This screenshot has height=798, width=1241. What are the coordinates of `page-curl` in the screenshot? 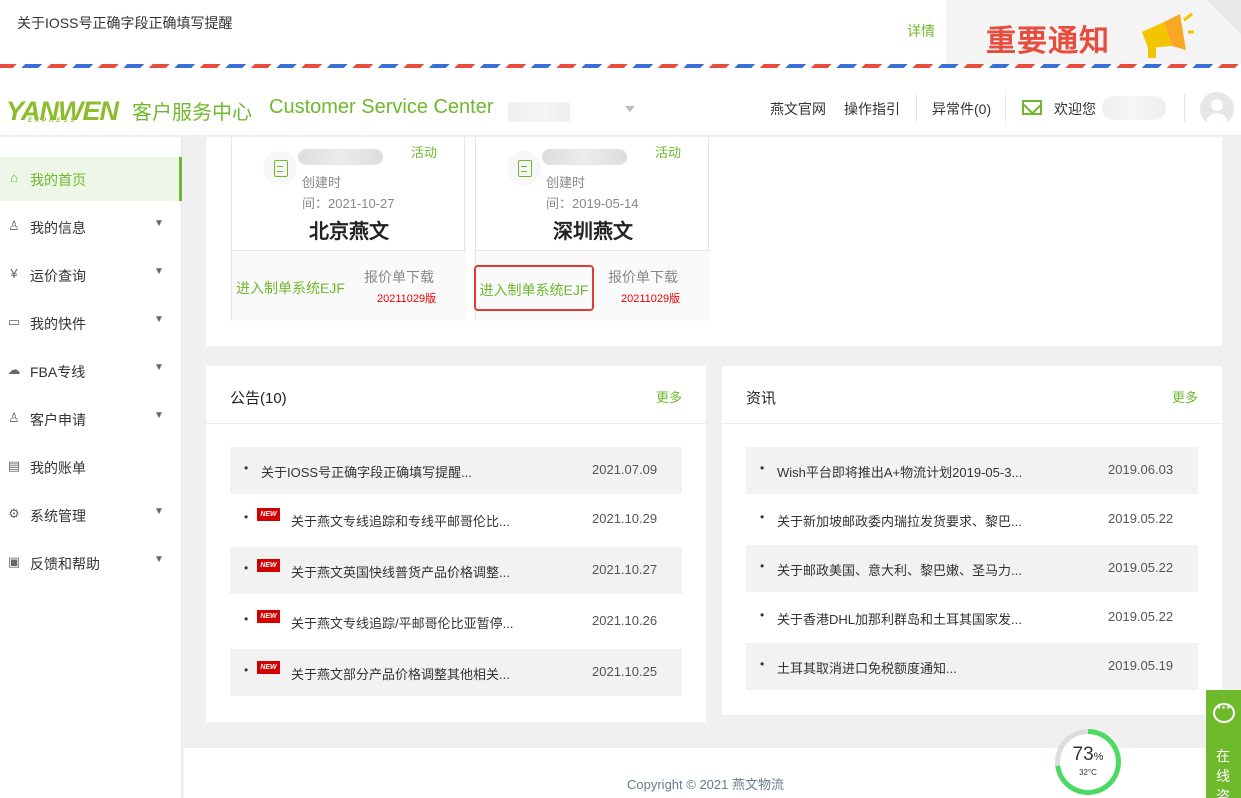 It's located at (1224, 17).